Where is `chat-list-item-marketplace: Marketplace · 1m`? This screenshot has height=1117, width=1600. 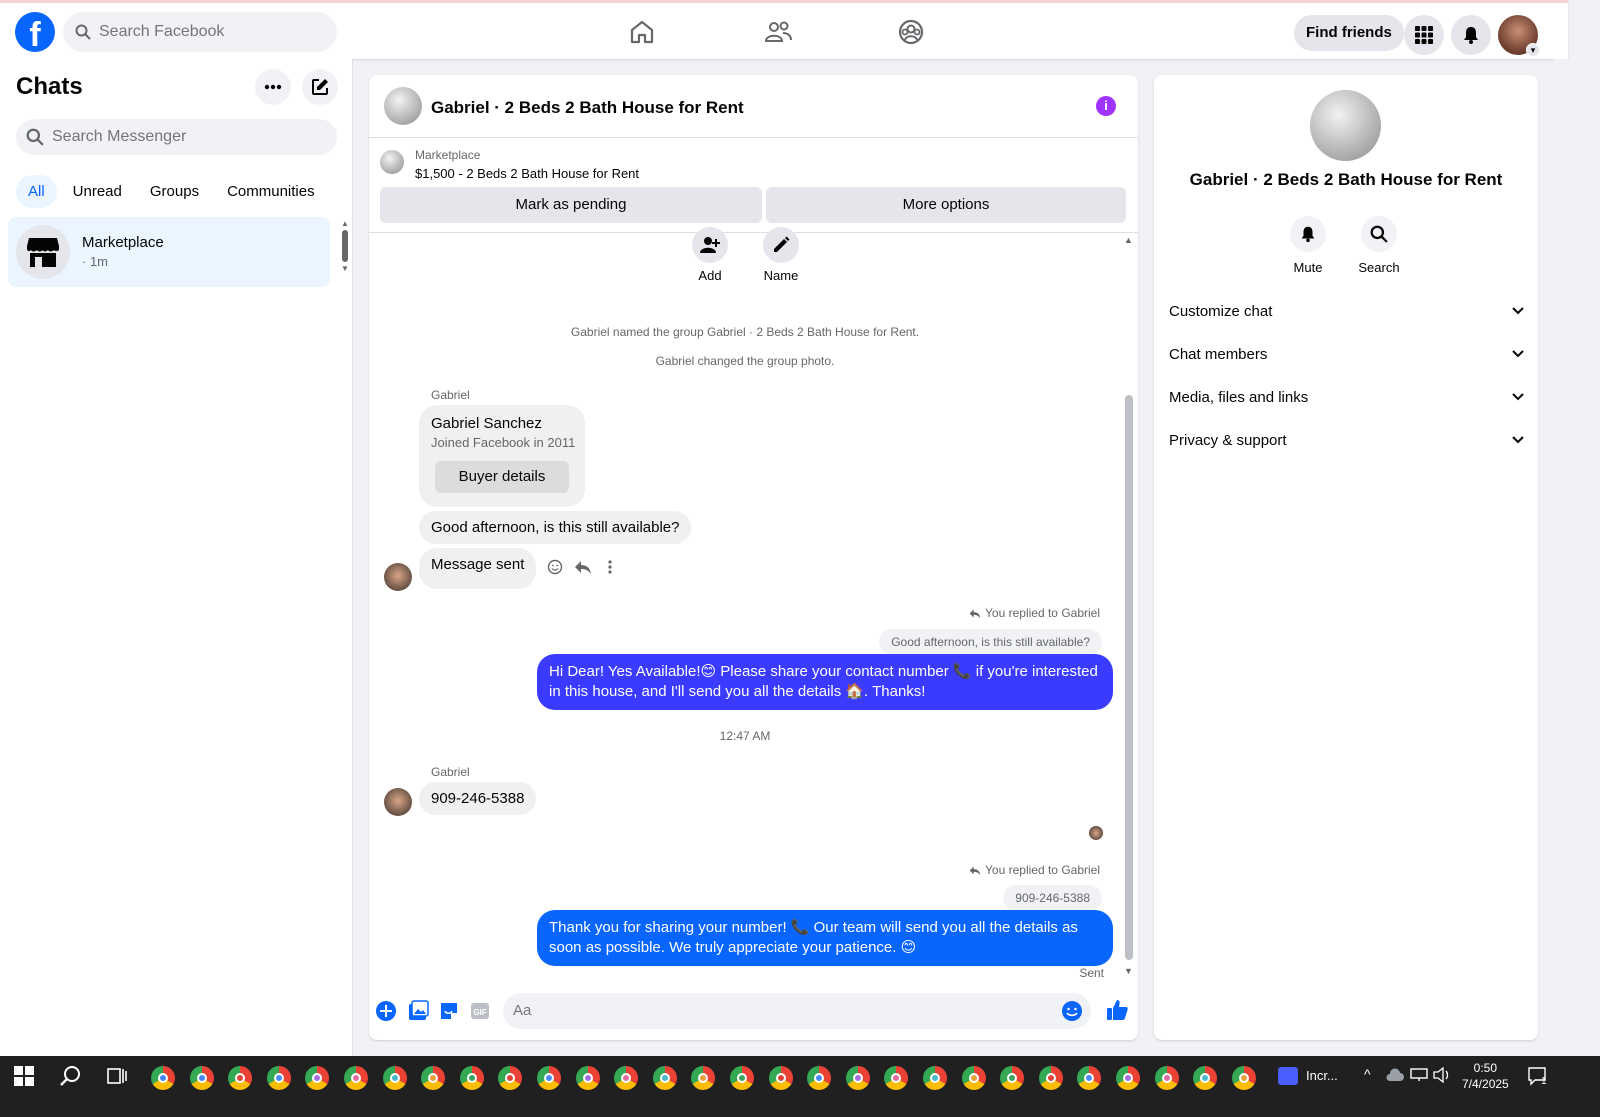
chat-list-item-marketplace: Marketplace · 1m is located at coordinates (169, 252).